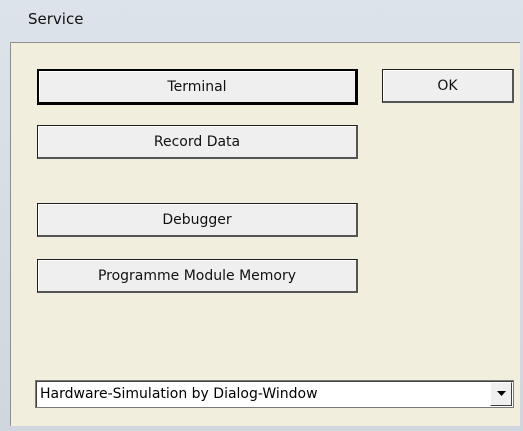  I want to click on dropdown-toggle-button, so click(501, 394).